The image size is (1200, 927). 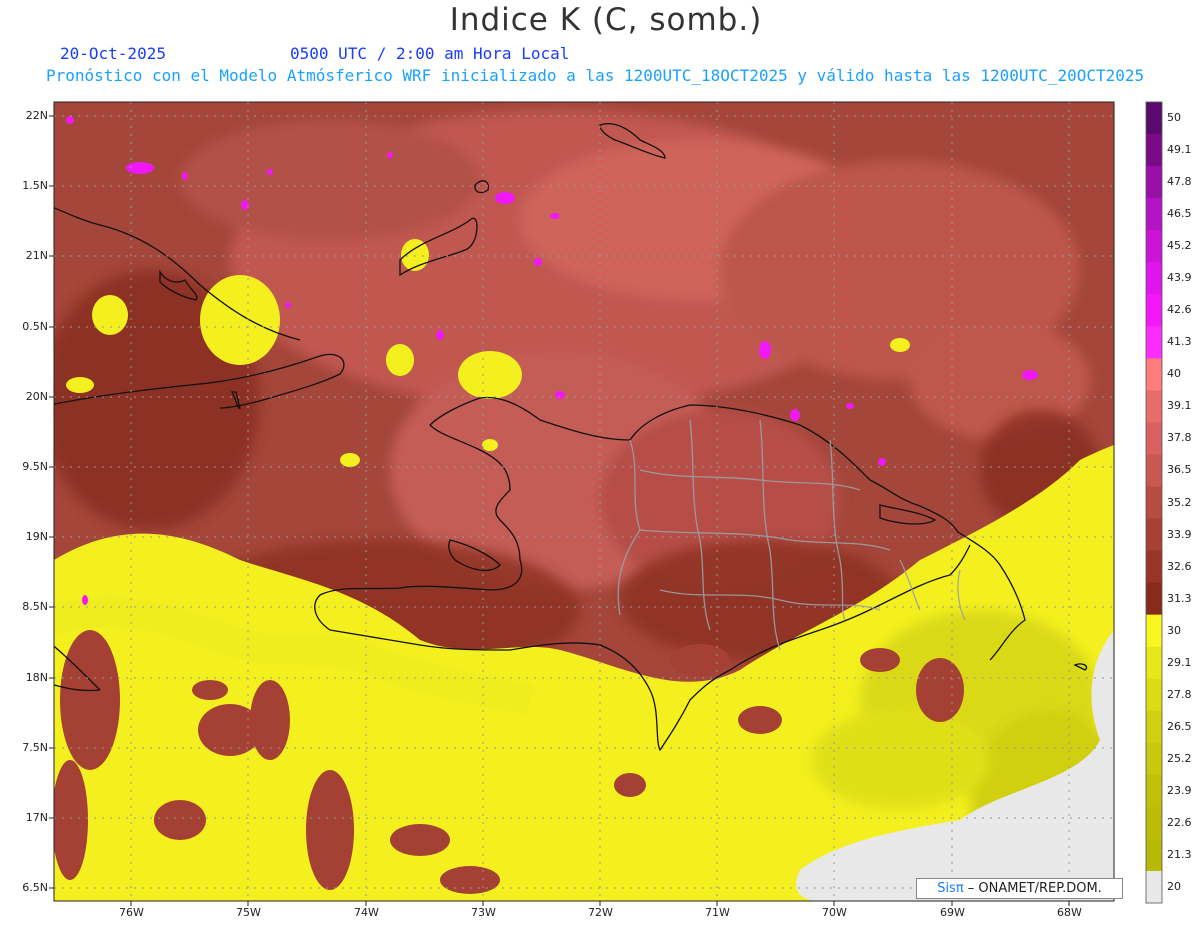 I want to click on credit-org: – ONAMET/REP.DOM., so click(x=1032, y=888).